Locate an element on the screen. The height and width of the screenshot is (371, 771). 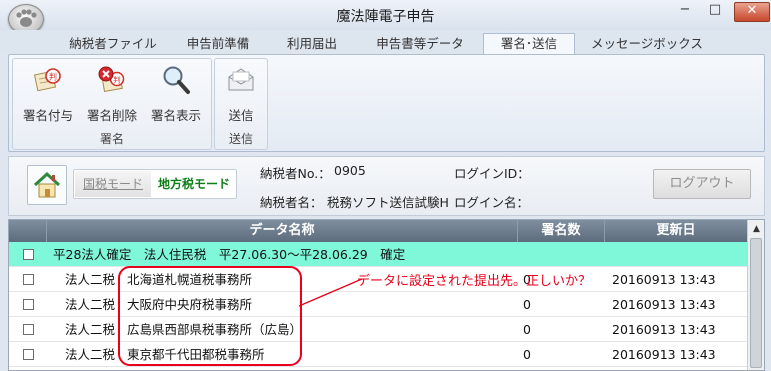
window-title: 魔法陣電子申告 is located at coordinates (385, 17).